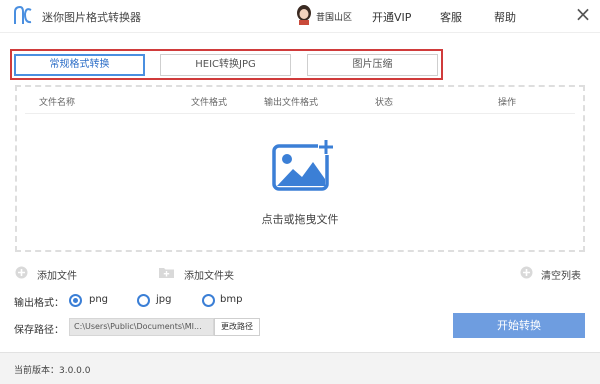 This screenshot has height=384, width=600. What do you see at coordinates (225, 65) in the screenshot?
I see `tab-heic-to-jpg: HEIC转换JPG` at bounding box center [225, 65].